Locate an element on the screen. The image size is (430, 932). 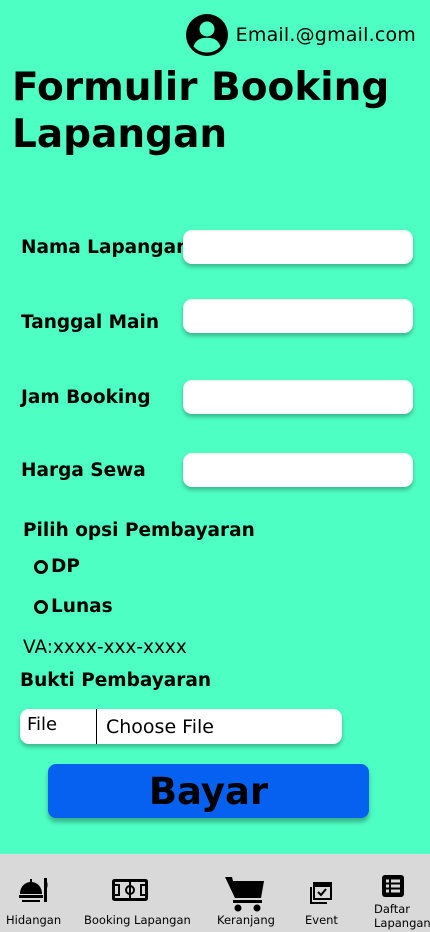
nav-label-hidangan: Hidangan is located at coordinates (34, 920).